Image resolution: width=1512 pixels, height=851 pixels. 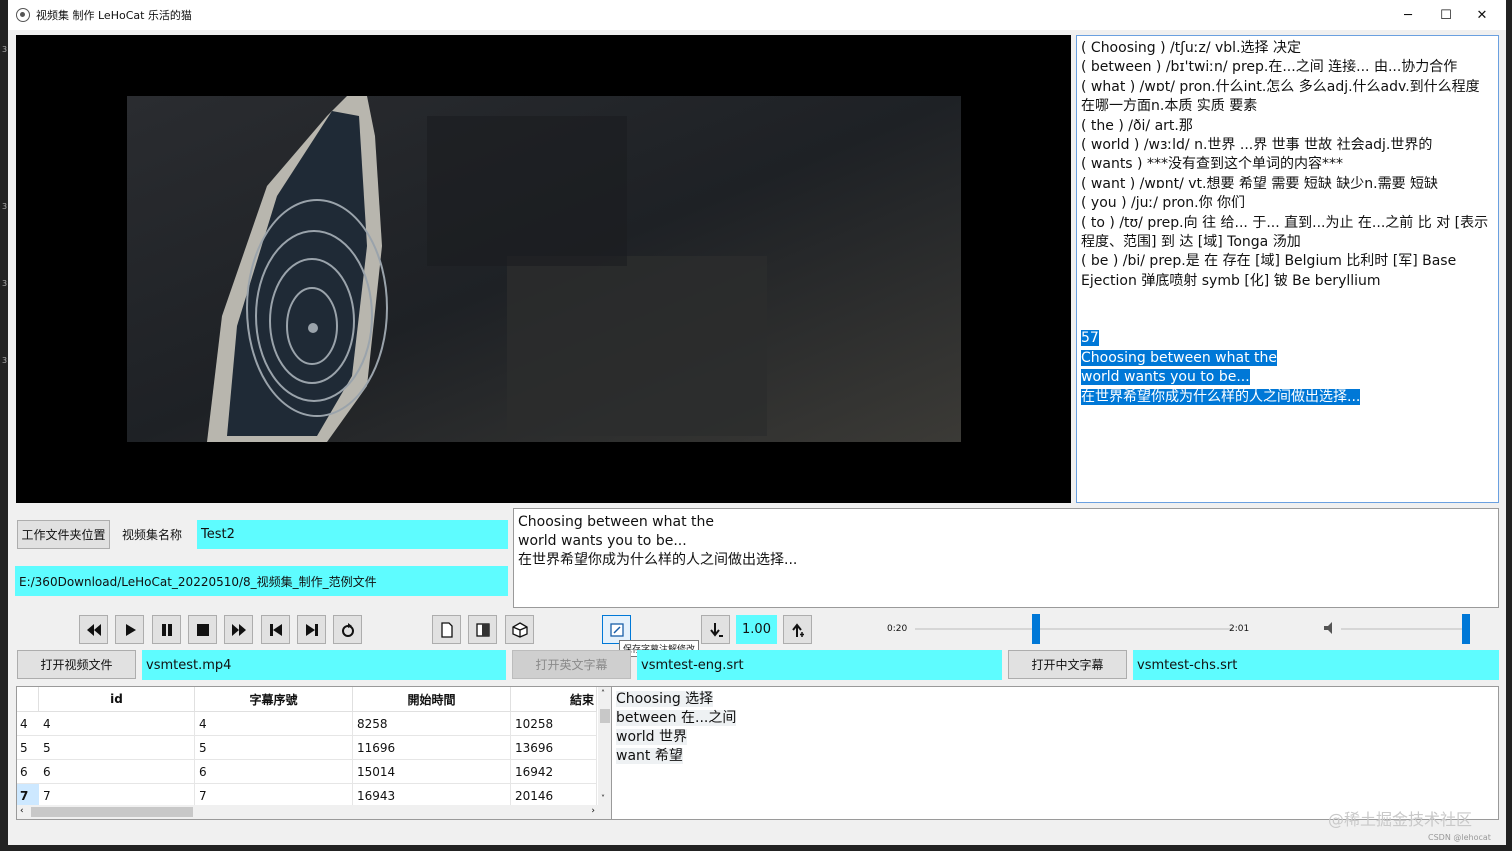 I want to click on timeline-track, so click(x=1074, y=629).